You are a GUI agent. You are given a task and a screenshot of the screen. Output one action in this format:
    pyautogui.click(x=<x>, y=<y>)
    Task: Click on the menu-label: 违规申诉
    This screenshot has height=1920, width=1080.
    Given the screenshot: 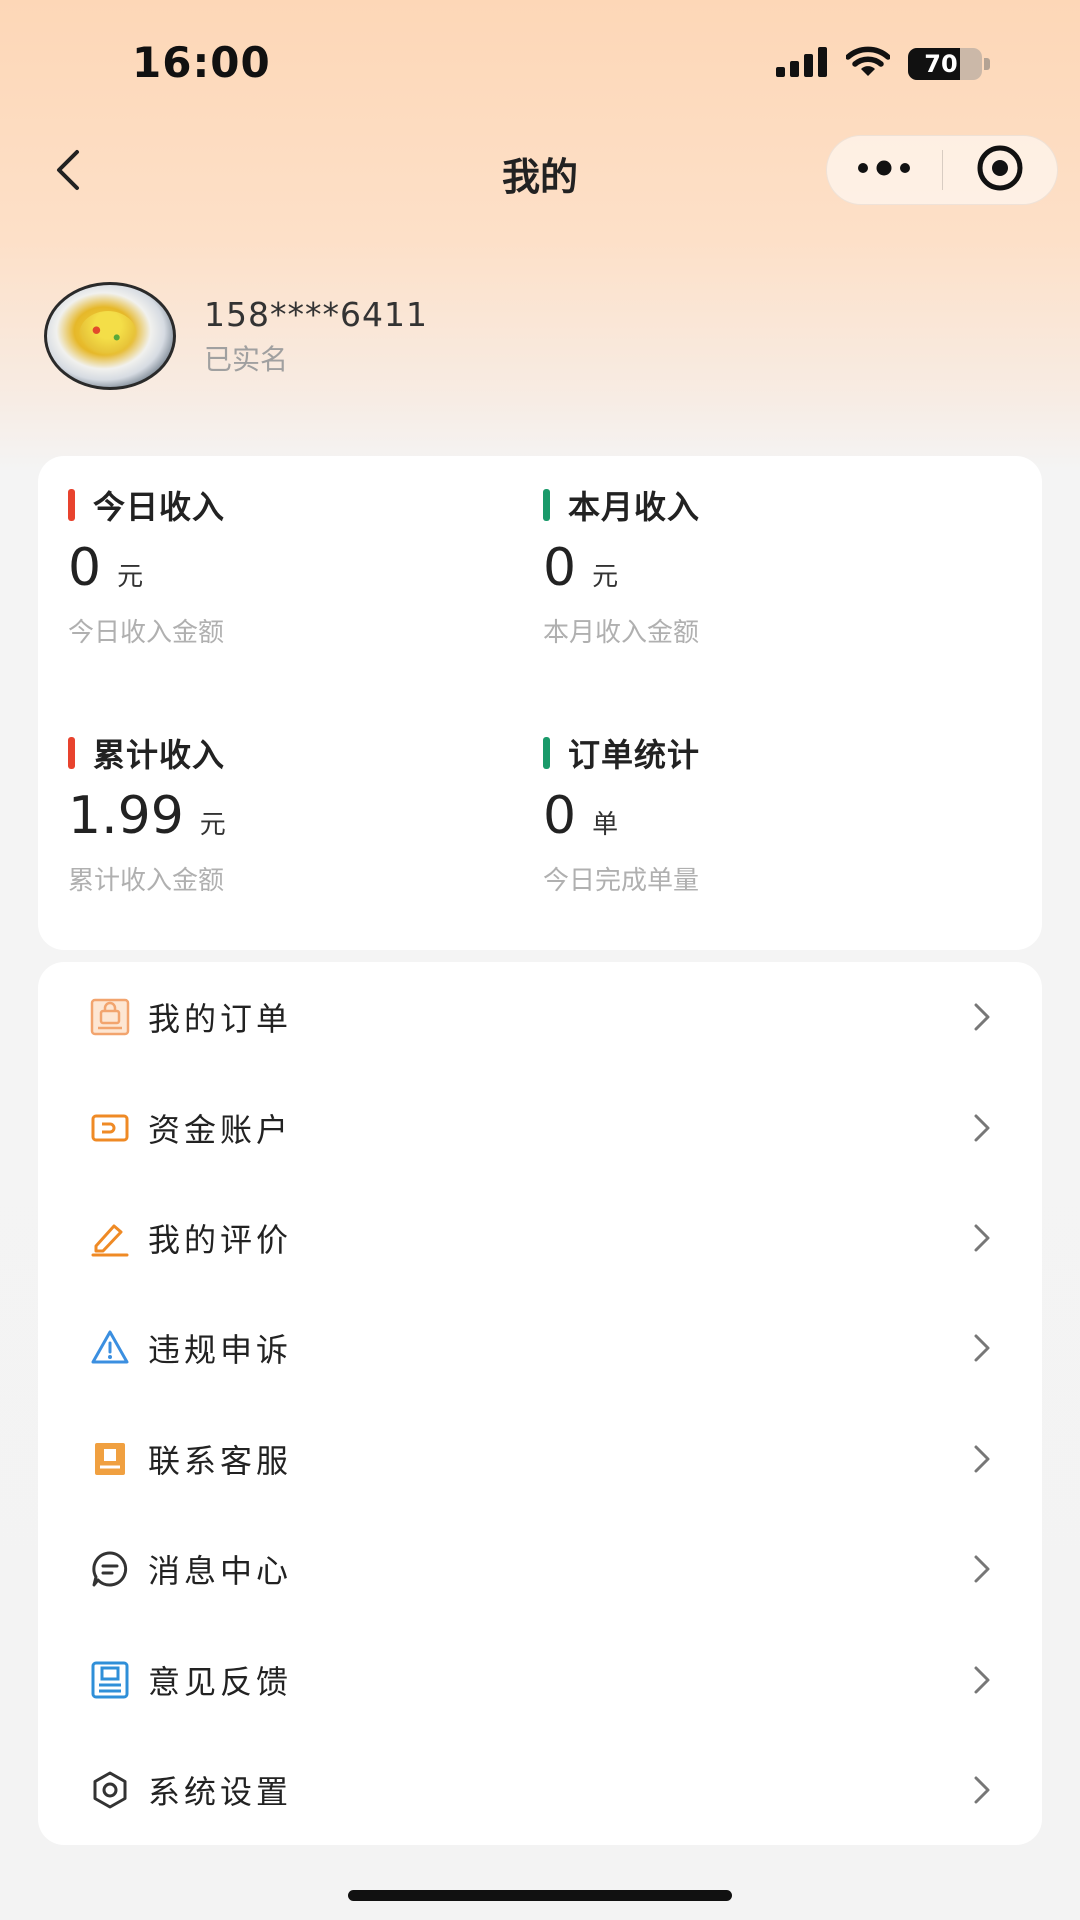 What is the action you would take?
    pyautogui.click(x=220, y=1350)
    